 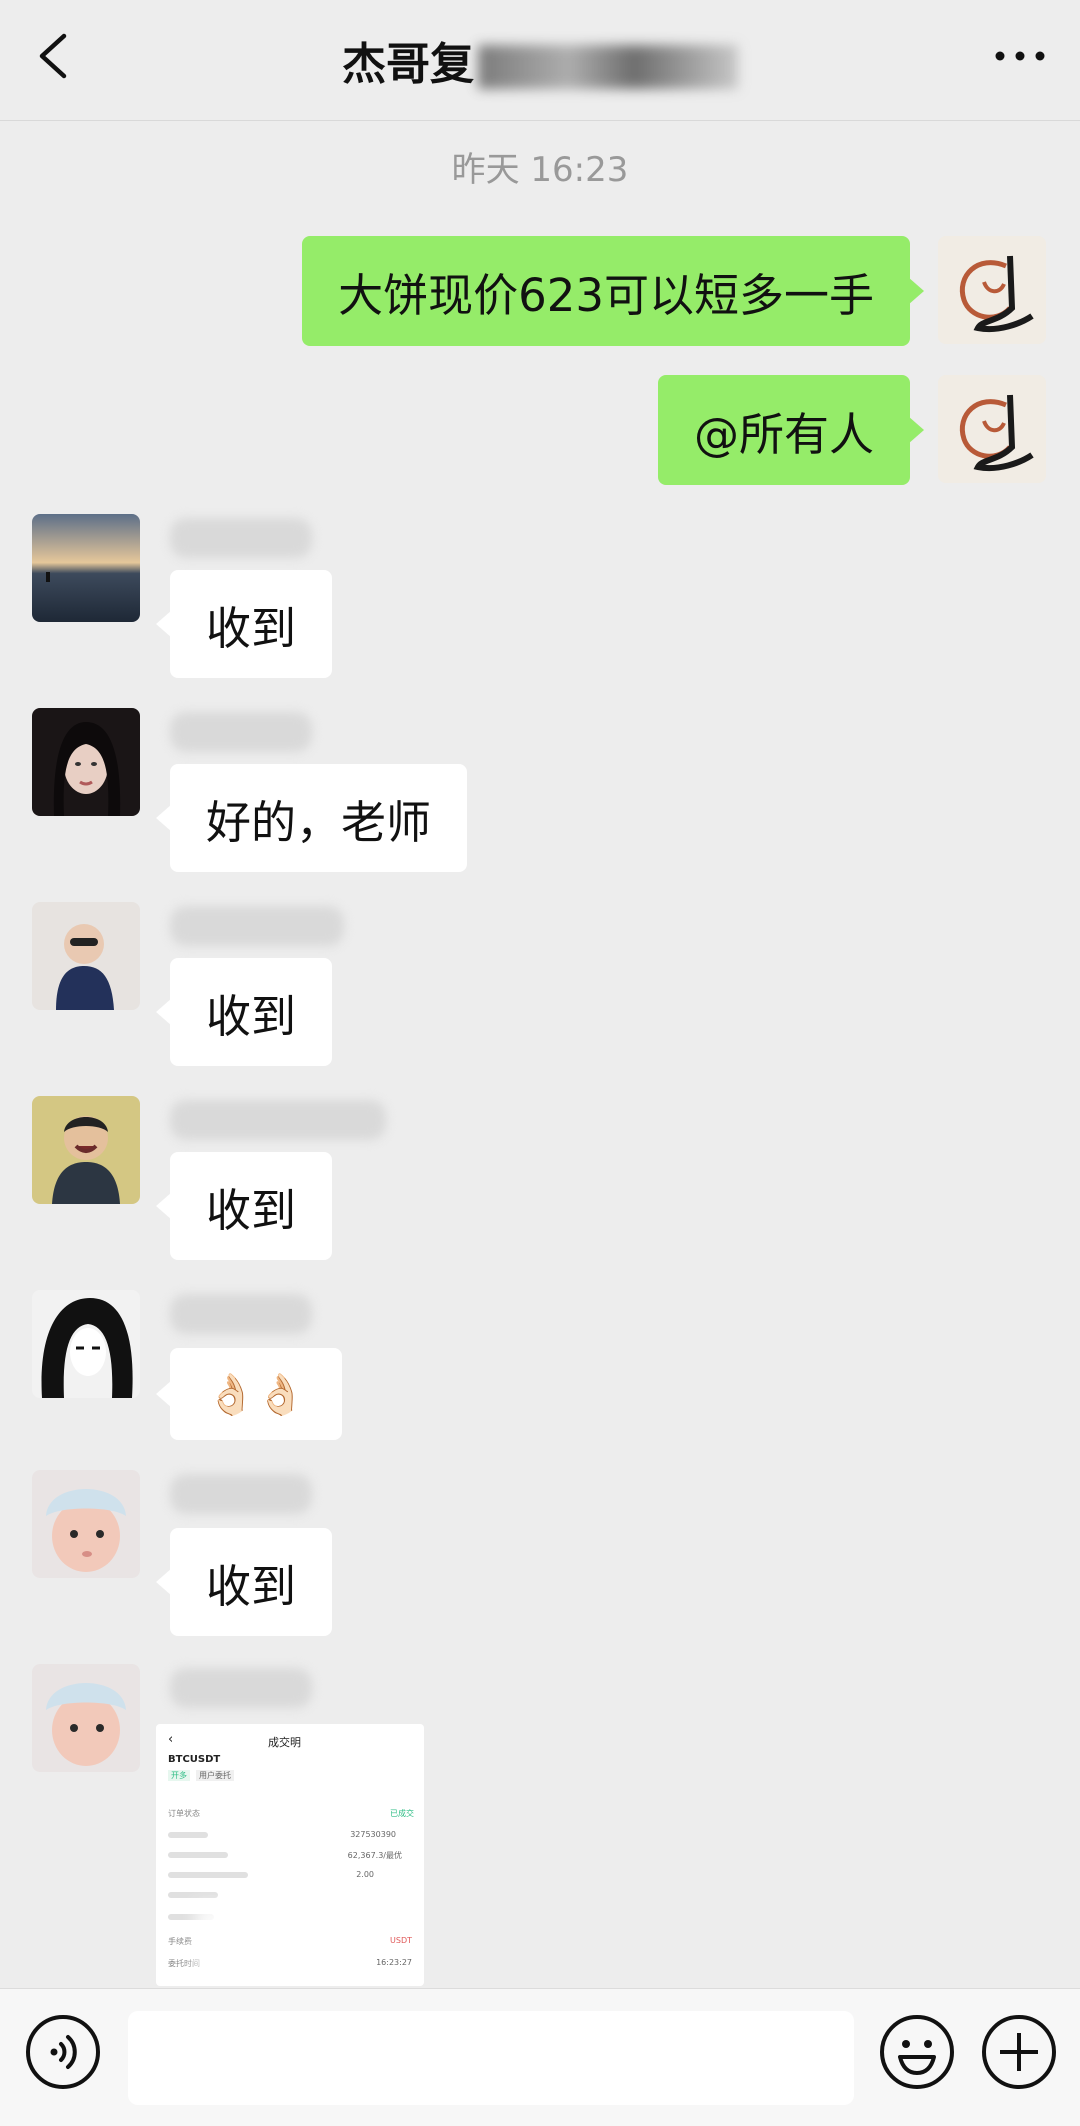 I want to click on message-timestamp: 昨天 16:23, so click(x=540, y=170).